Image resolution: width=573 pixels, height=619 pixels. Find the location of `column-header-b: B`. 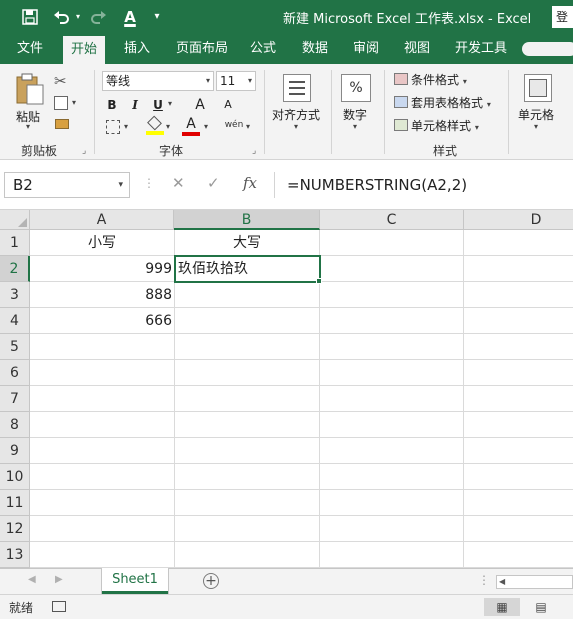

column-header-b: B is located at coordinates (247, 220).